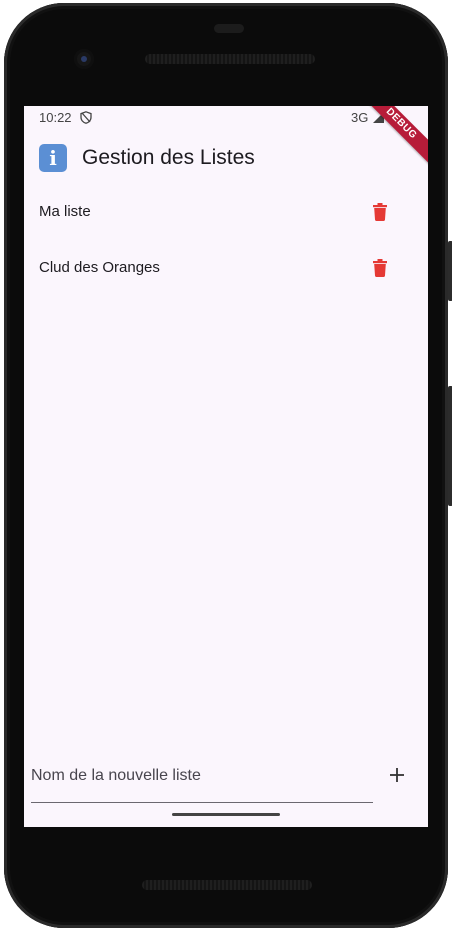  What do you see at coordinates (226, 814) in the screenshot?
I see `home-indicator` at bounding box center [226, 814].